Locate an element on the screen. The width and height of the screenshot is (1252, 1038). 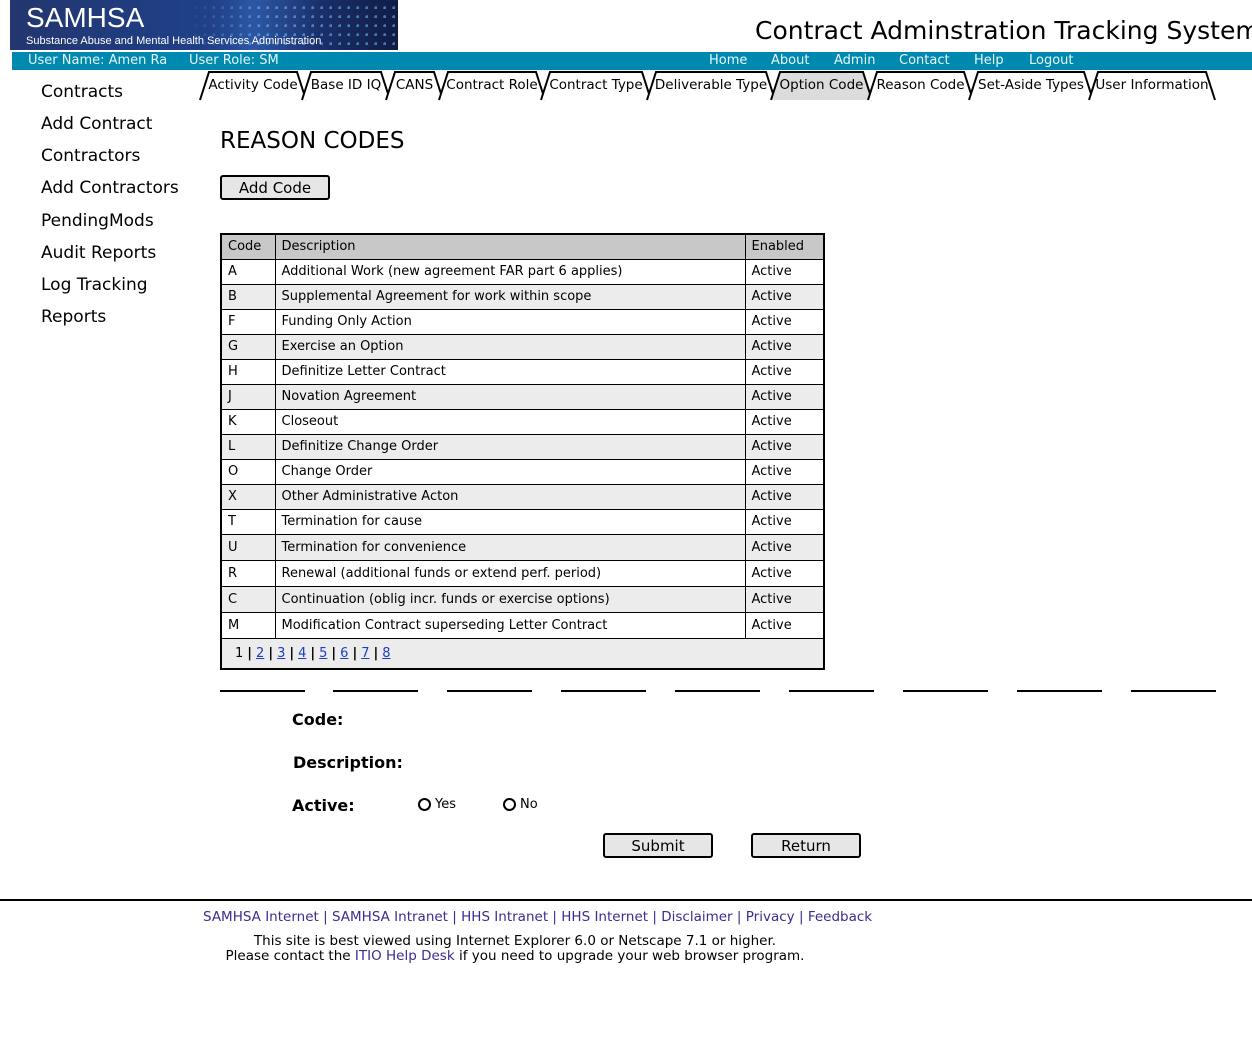
table-row: K Closeout Active is located at coordinates (522, 421).